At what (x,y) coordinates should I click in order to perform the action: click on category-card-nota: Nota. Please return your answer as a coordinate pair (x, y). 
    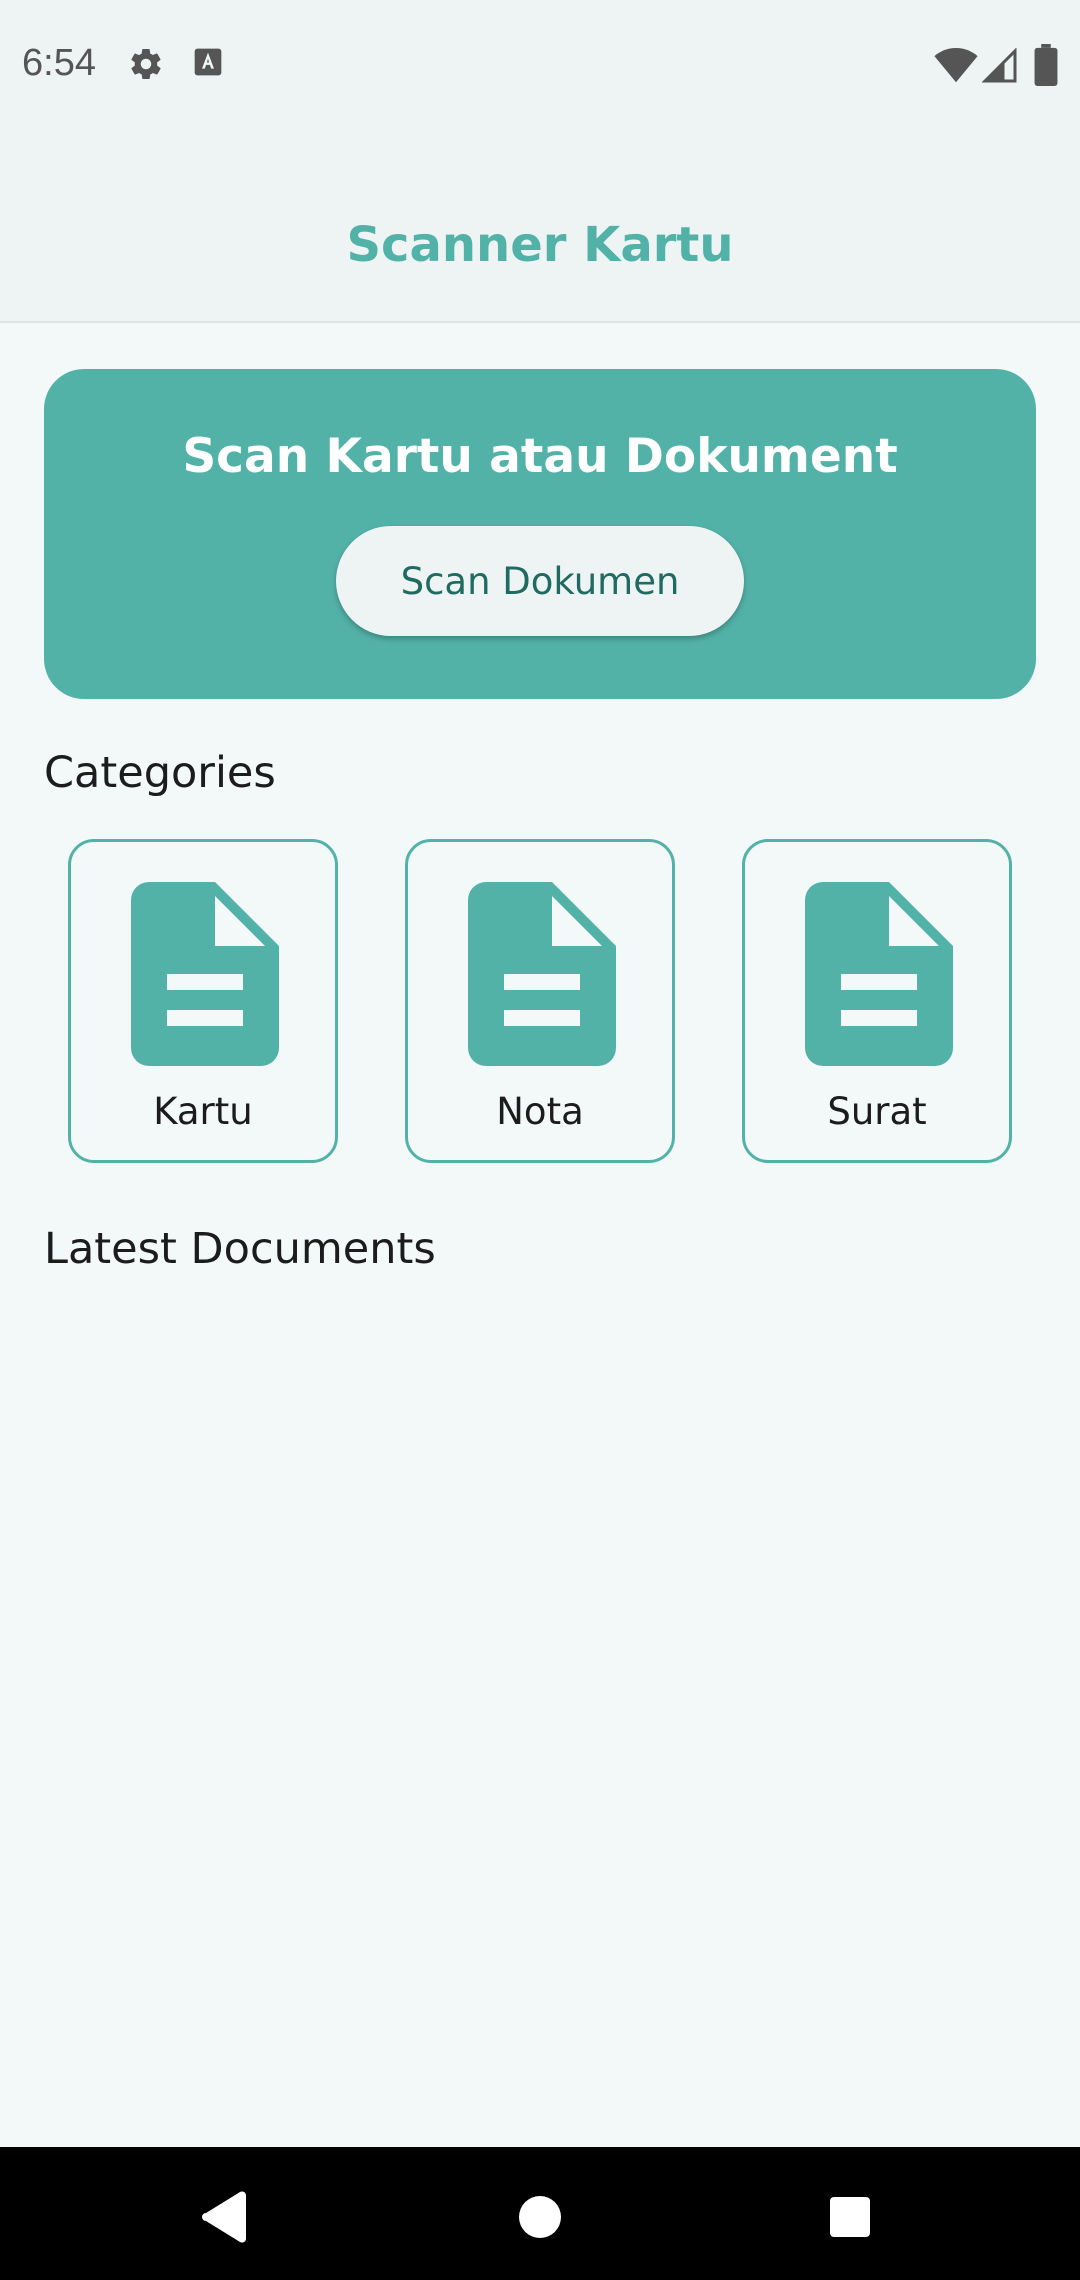
    Looking at the image, I should click on (540, 1001).